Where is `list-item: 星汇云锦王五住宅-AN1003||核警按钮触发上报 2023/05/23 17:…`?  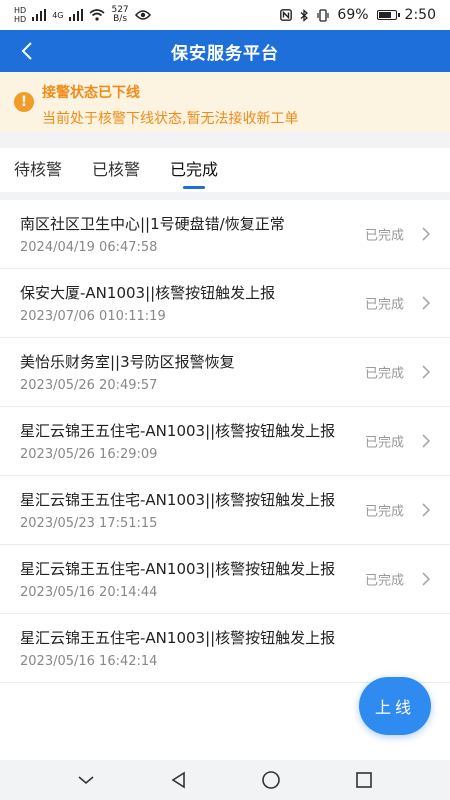
list-item: 星汇云锦王五住宅-AN1003||核警按钮触发上报 2023/05/23 17:… is located at coordinates (225, 510).